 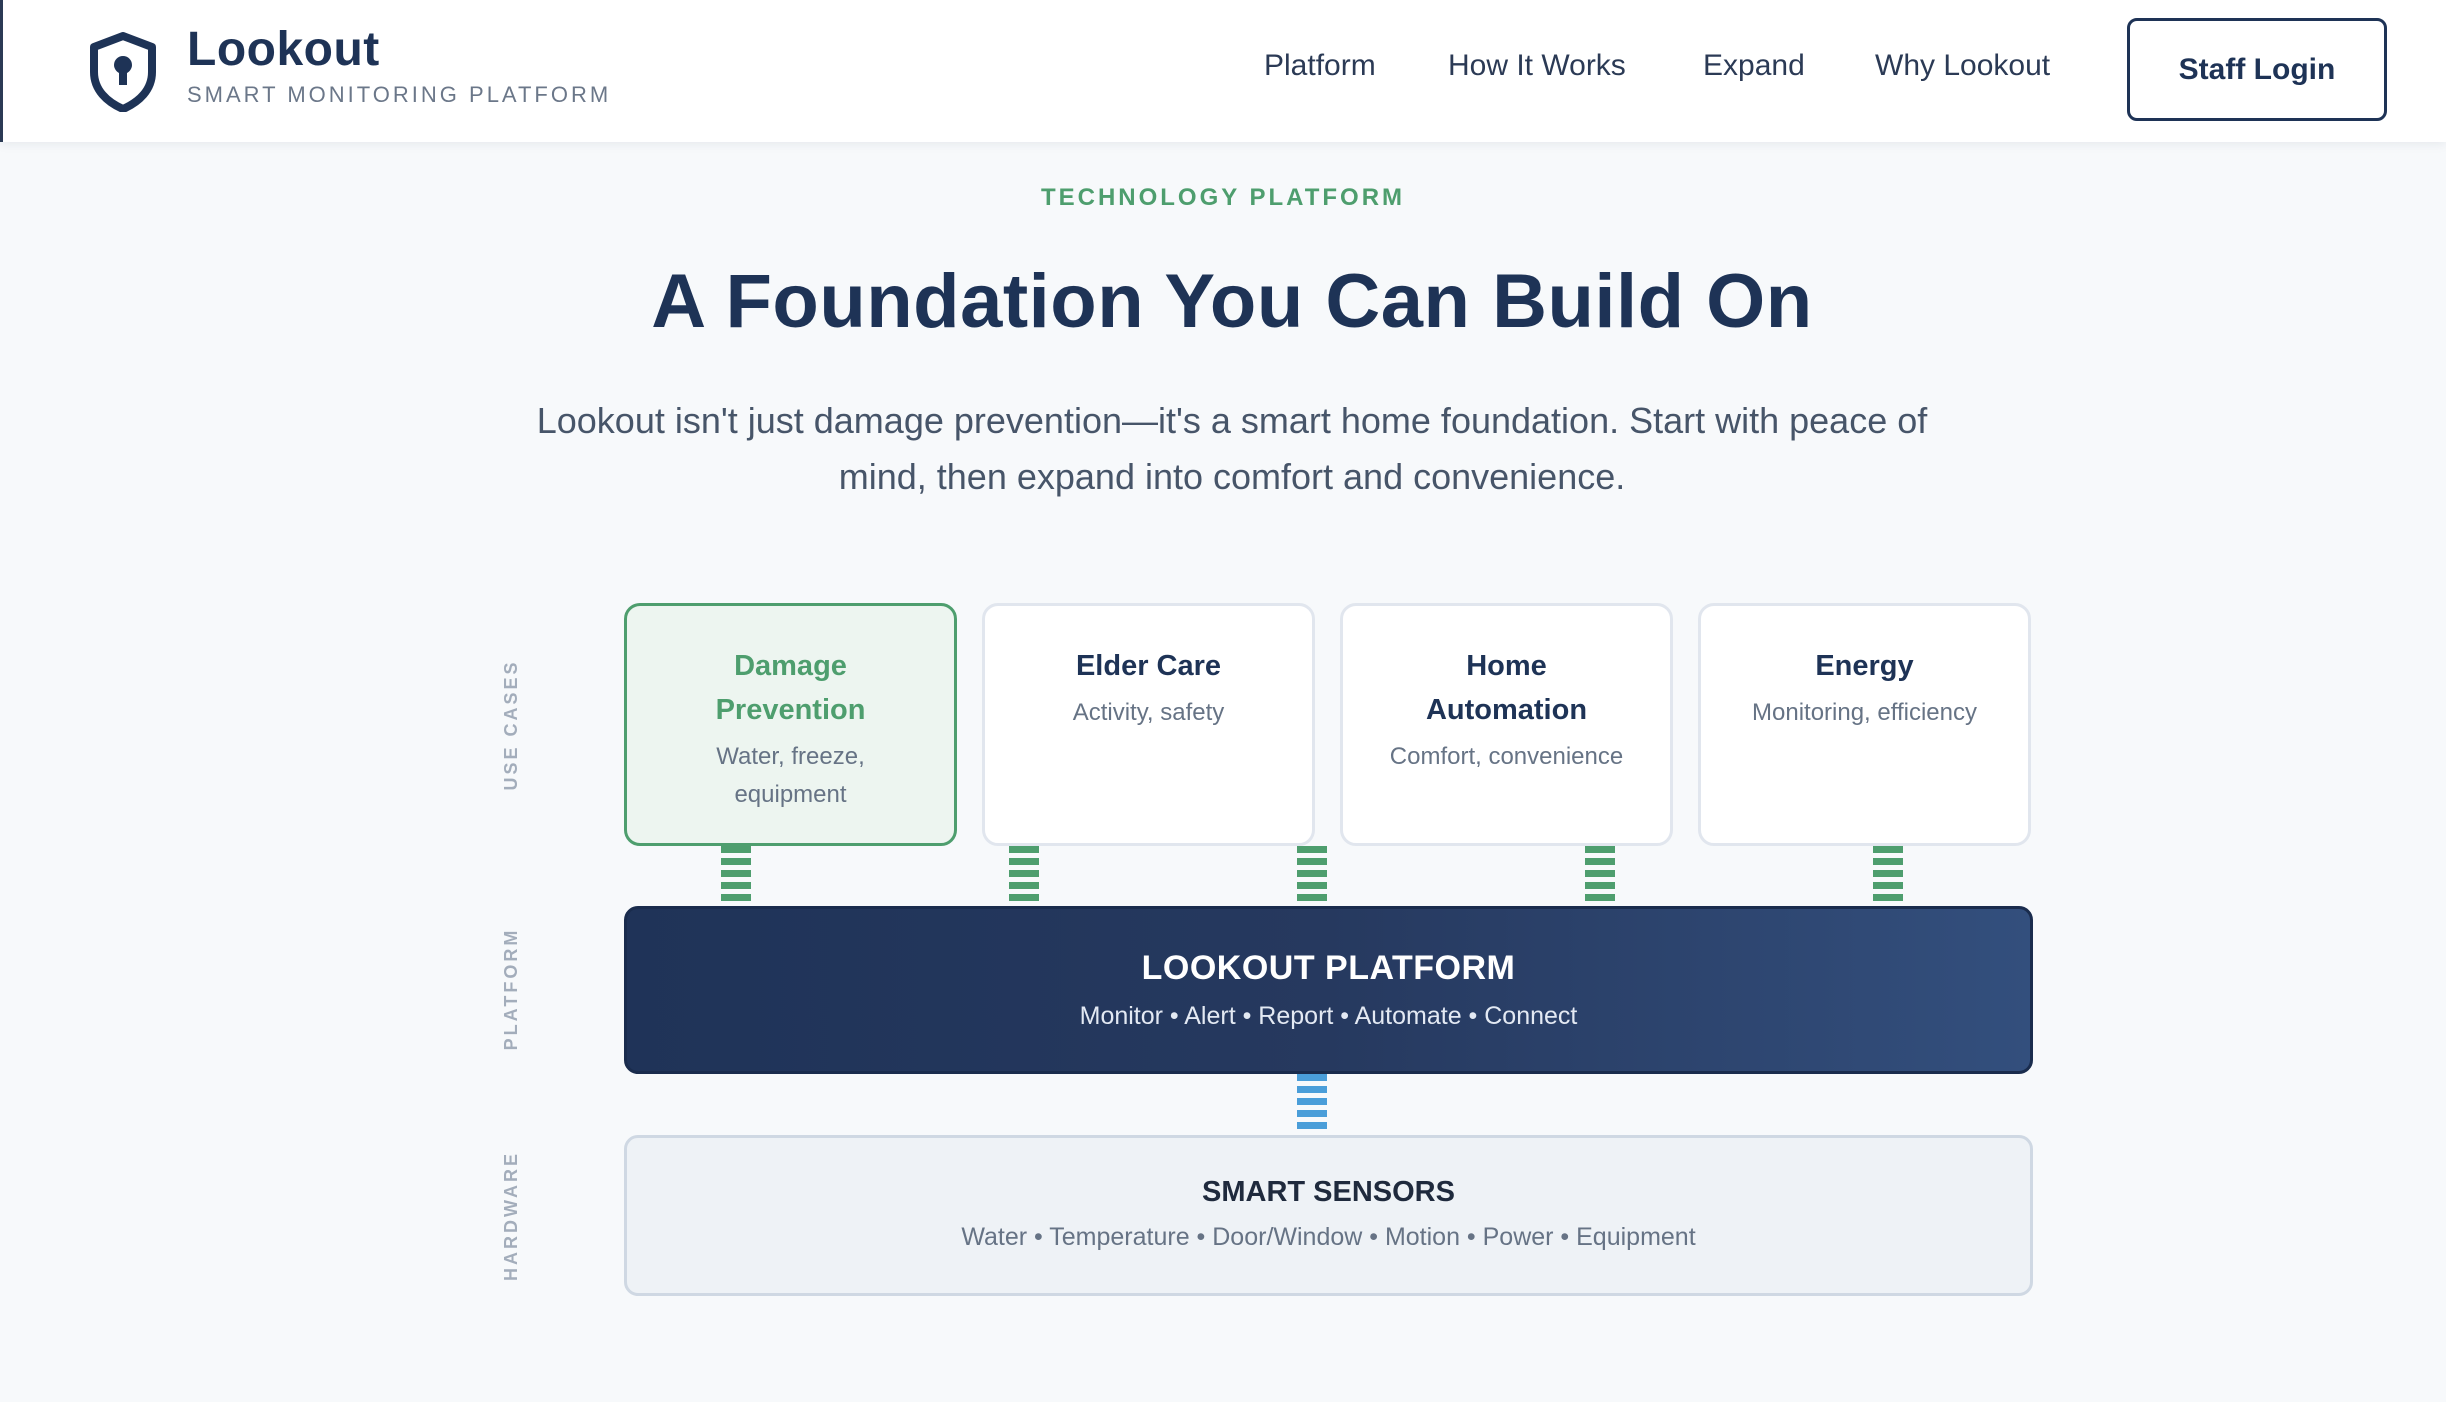 What do you see at coordinates (1962, 66) in the screenshot?
I see `nav-link-why-lookout: Why Lookout` at bounding box center [1962, 66].